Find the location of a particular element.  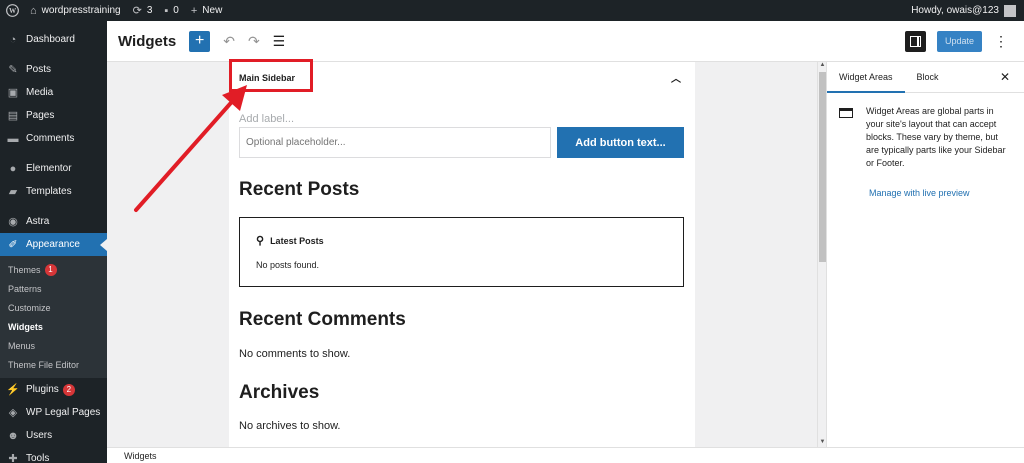

menu-item-users: ☻ Users is located at coordinates (53, 435).